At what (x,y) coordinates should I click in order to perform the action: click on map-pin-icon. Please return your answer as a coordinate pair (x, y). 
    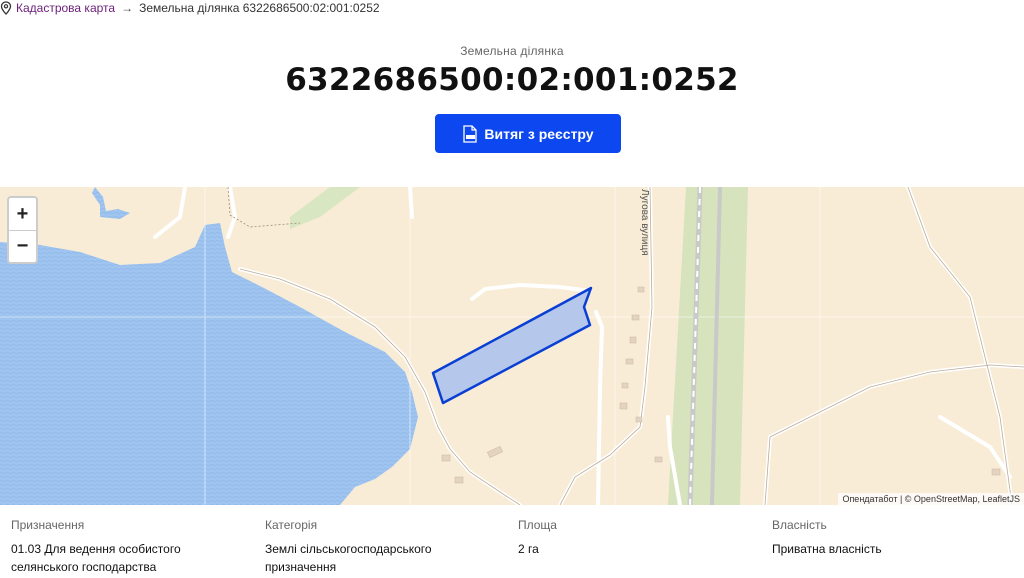
    Looking at the image, I should click on (6, 8).